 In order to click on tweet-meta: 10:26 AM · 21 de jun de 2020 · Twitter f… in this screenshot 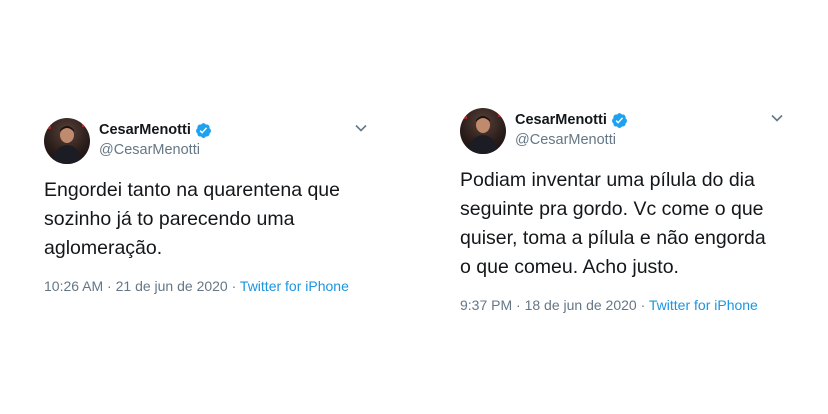, I will do `click(224, 286)`.